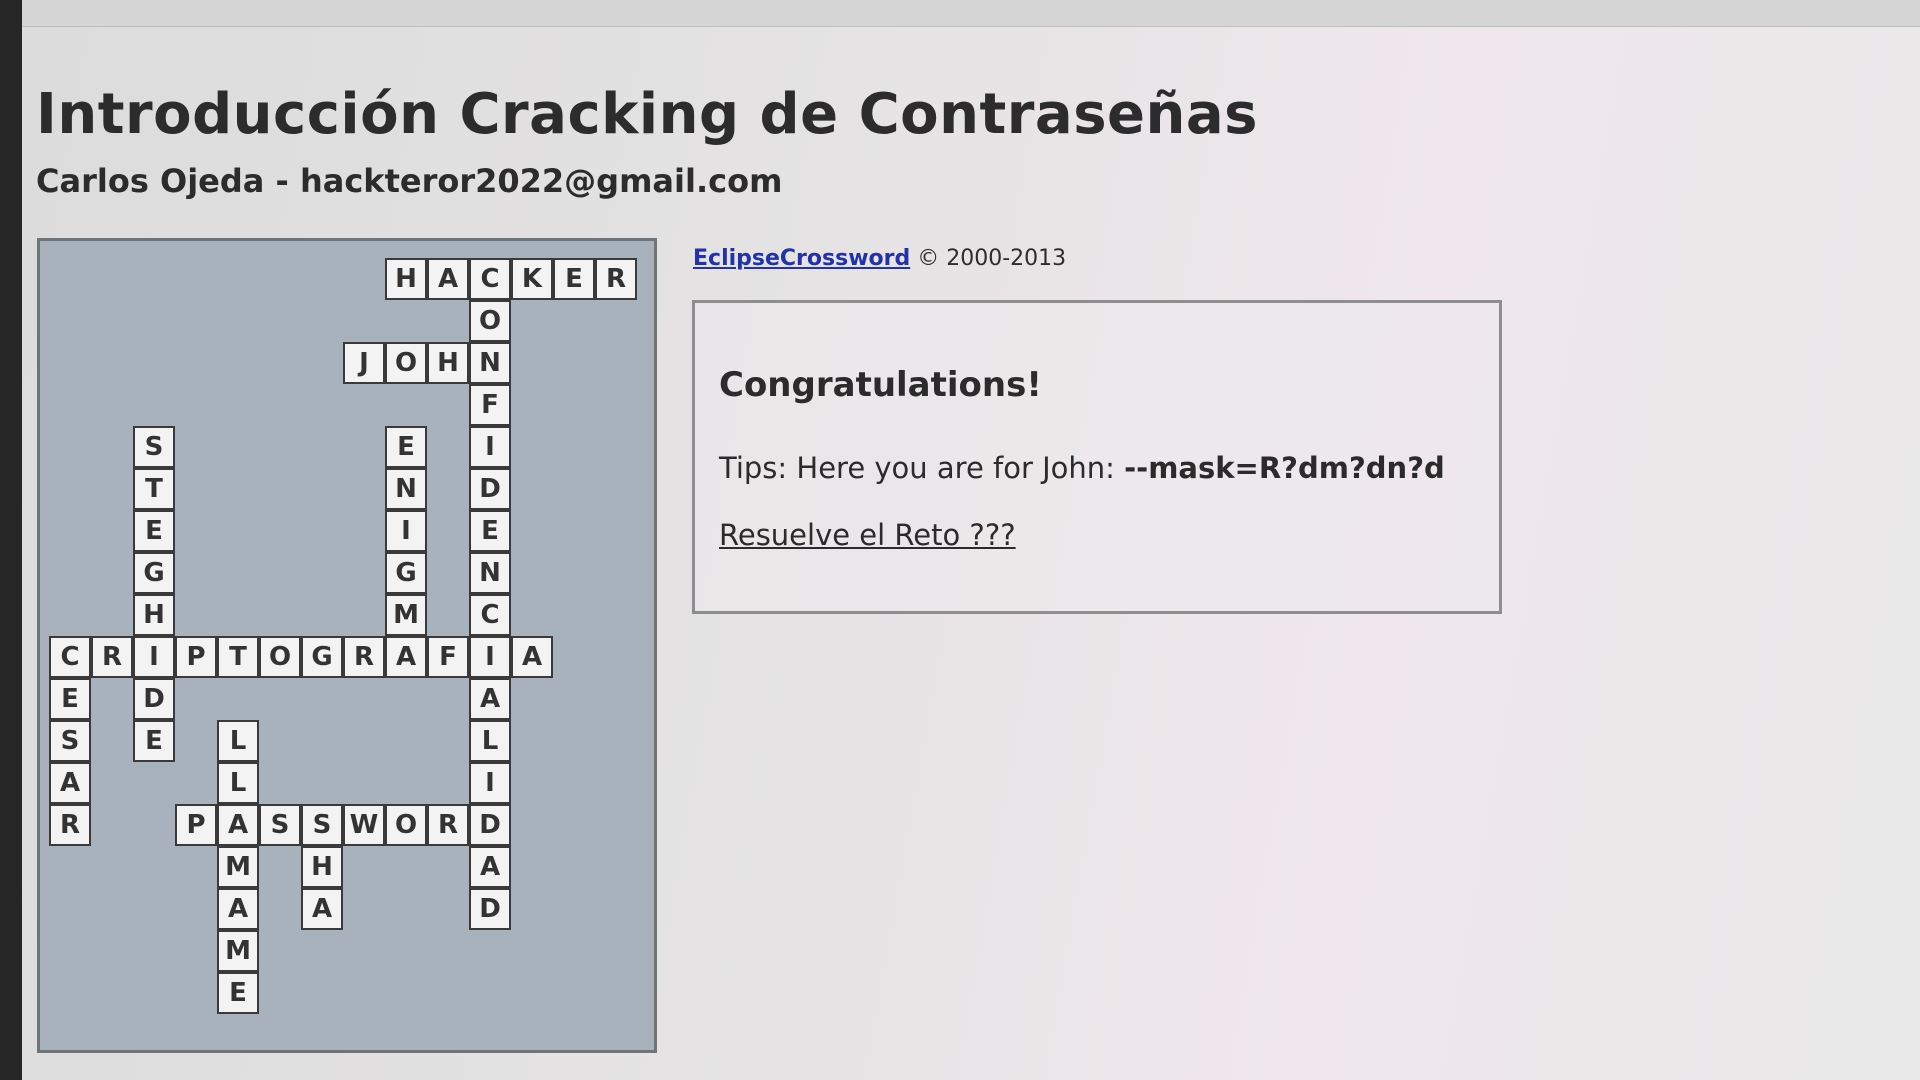  I want to click on page-title: Introducción Cracking de Contraseñas, so click(647, 114).